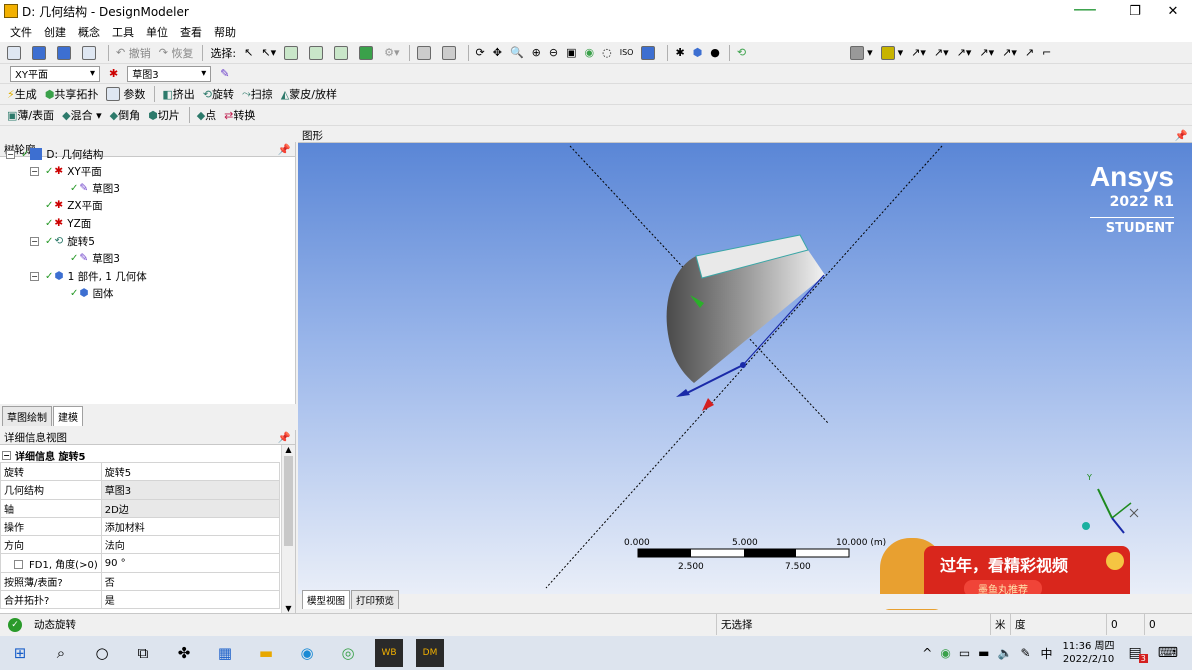  Describe the element at coordinates (1029, 53) in the screenshot. I see `pin-button: ↗` at that location.